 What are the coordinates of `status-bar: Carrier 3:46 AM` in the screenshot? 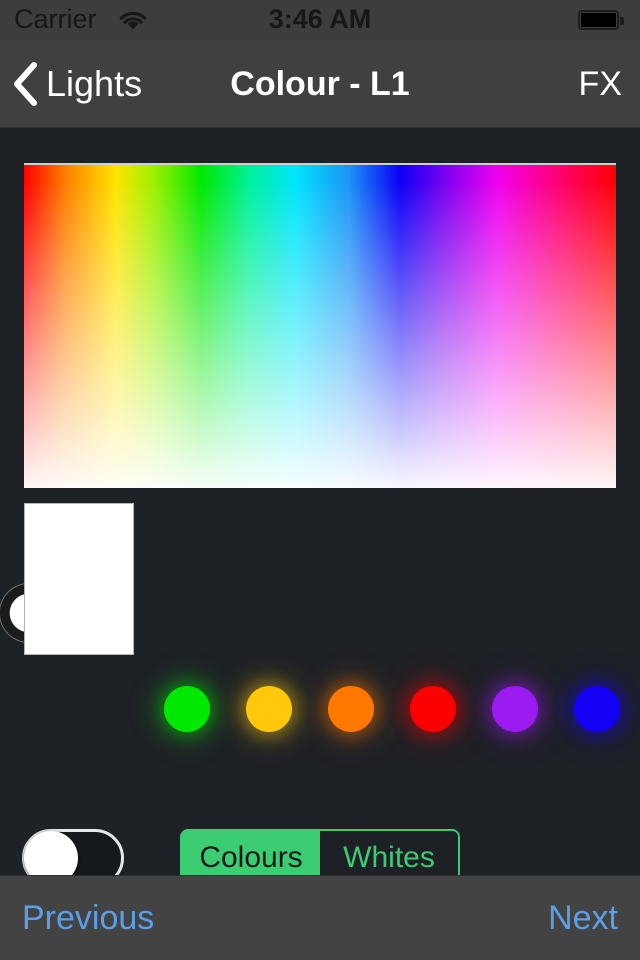 It's located at (320, 20).